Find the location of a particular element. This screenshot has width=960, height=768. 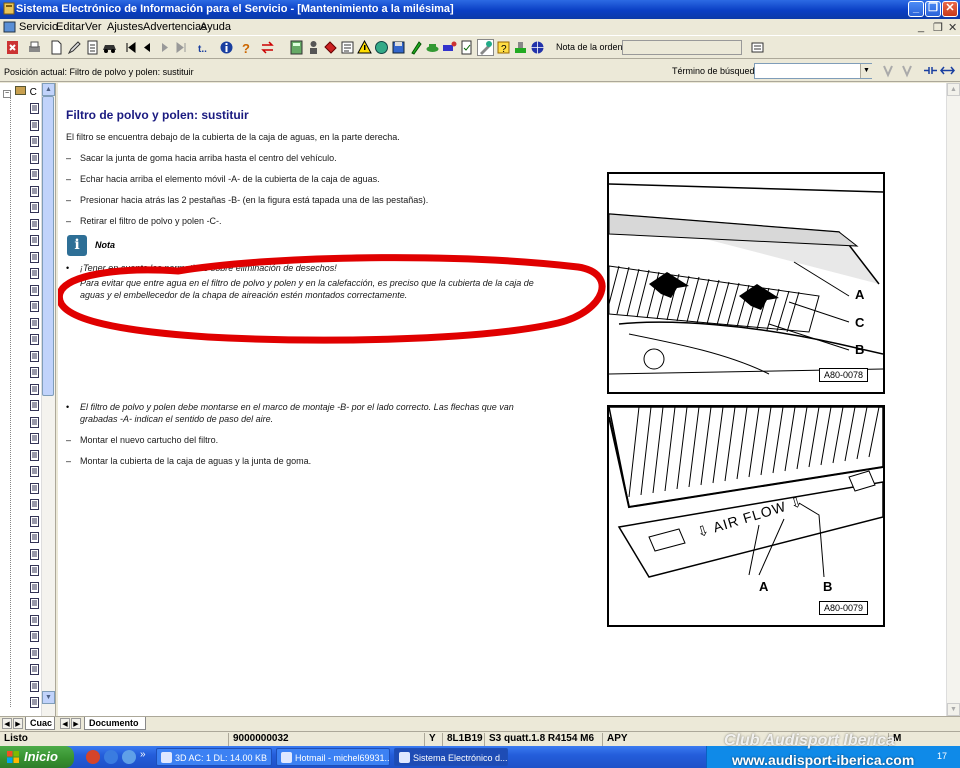

doc-tab-scroll-left-icon: ◀ is located at coordinates (65, 723).